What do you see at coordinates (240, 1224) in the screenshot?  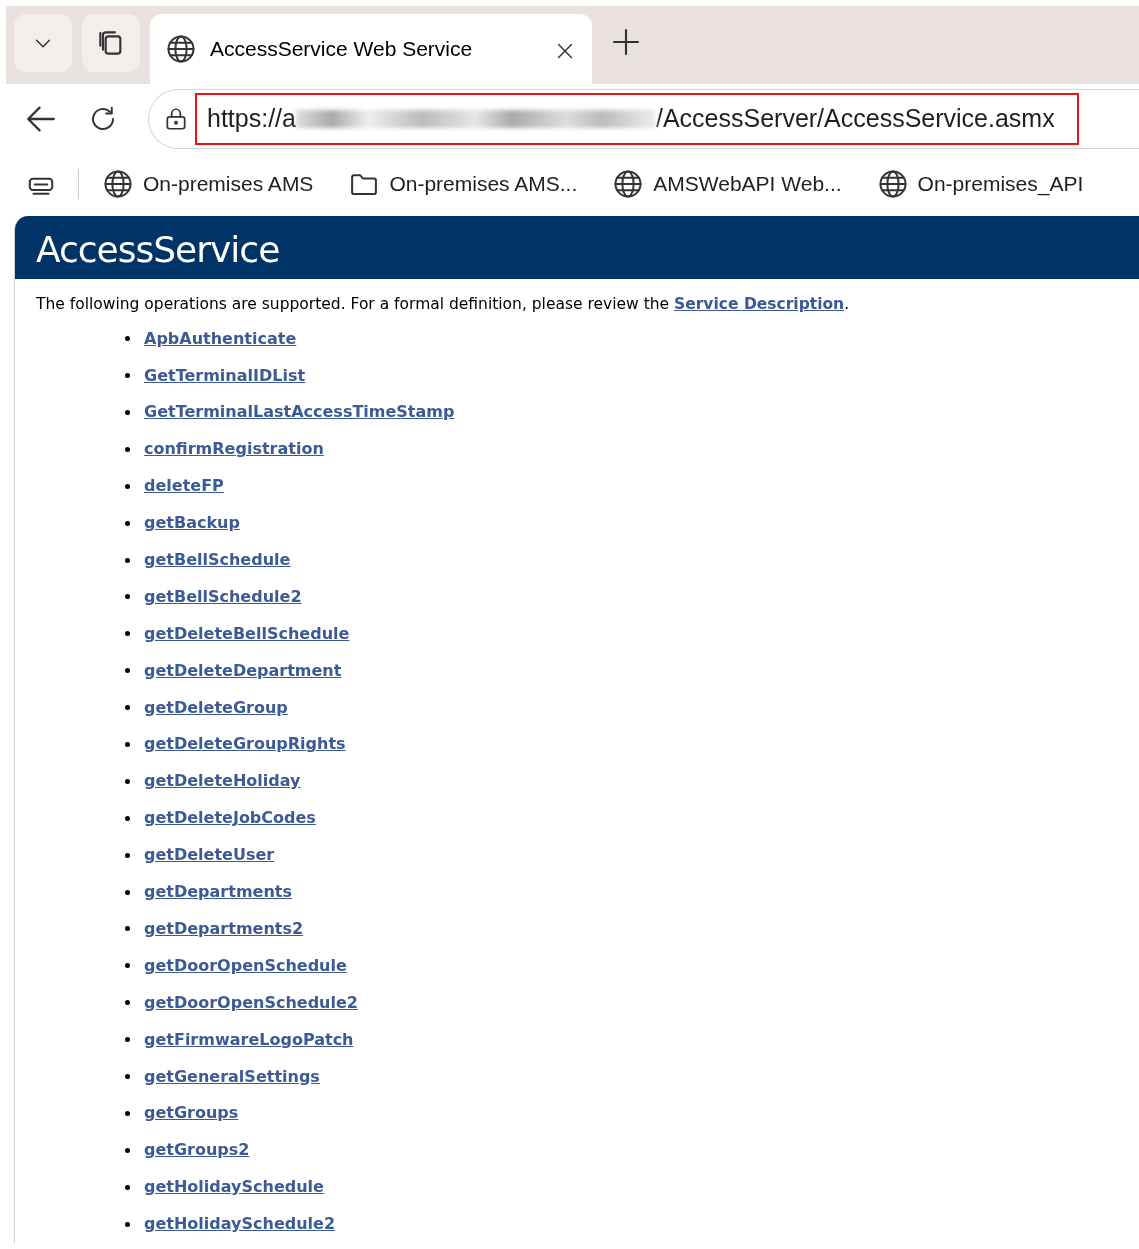 I see `operation-link: getHolidaySchedule2` at bounding box center [240, 1224].